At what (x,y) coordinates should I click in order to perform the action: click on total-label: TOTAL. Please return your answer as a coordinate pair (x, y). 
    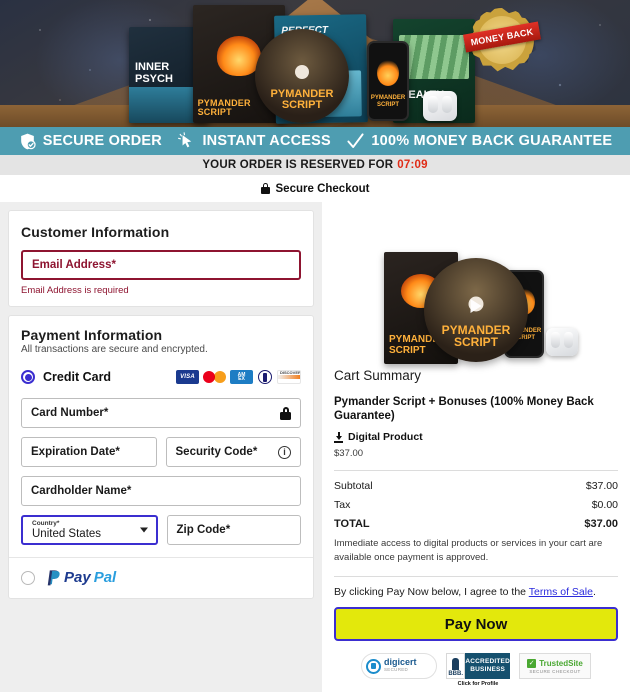
    Looking at the image, I should click on (352, 524).